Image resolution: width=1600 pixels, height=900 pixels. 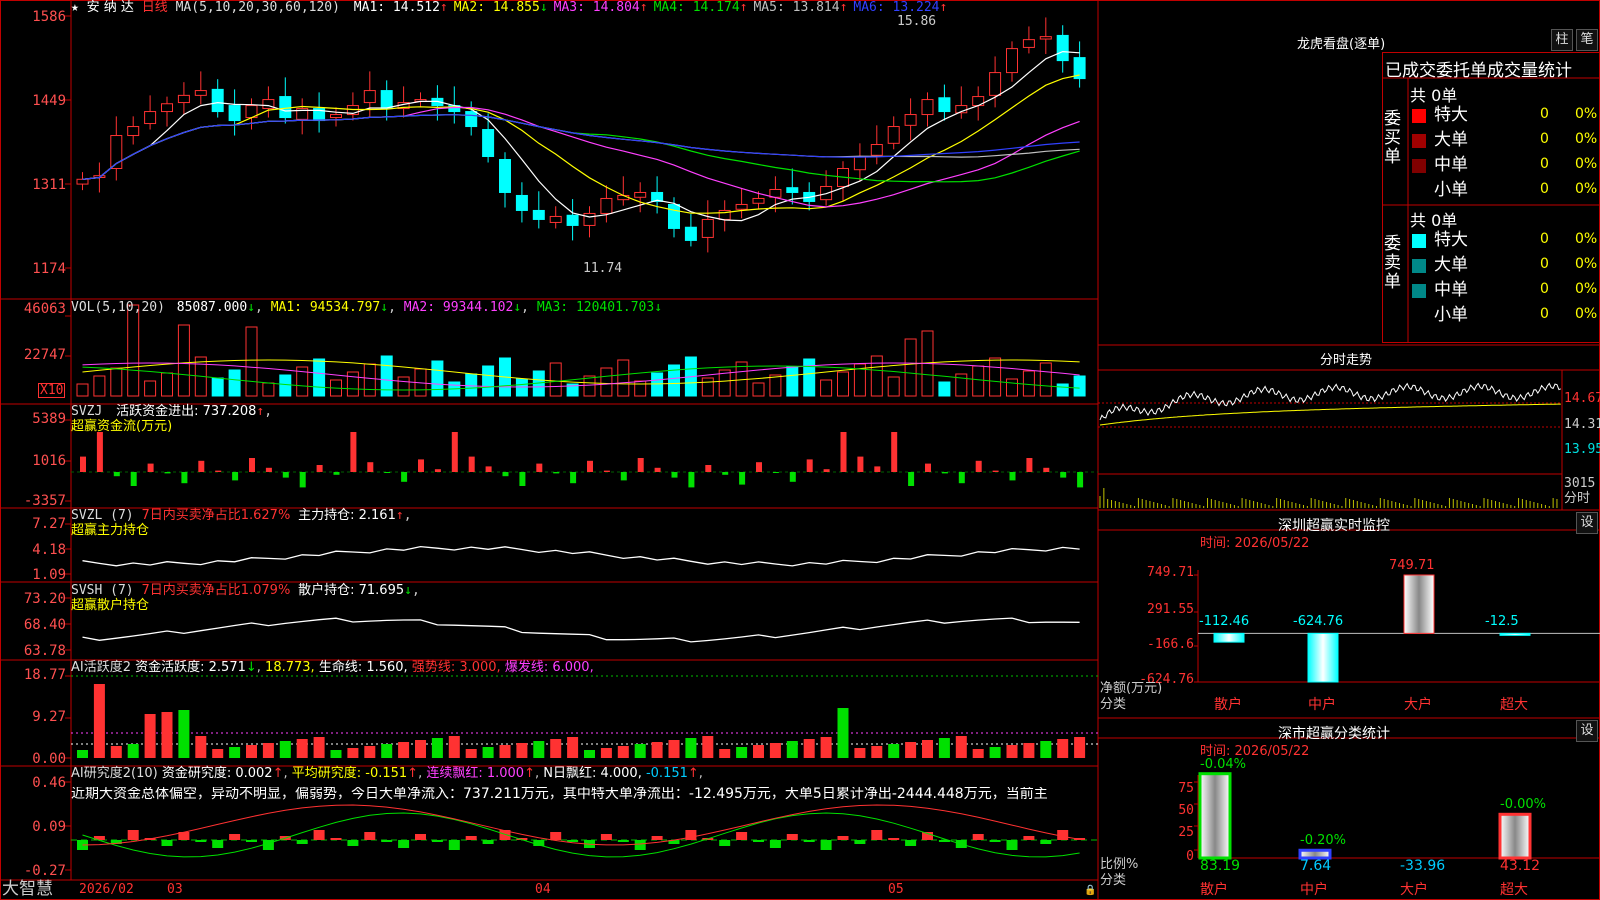 I want to click on buy-total: 共 0单, so click(x=1434, y=95).